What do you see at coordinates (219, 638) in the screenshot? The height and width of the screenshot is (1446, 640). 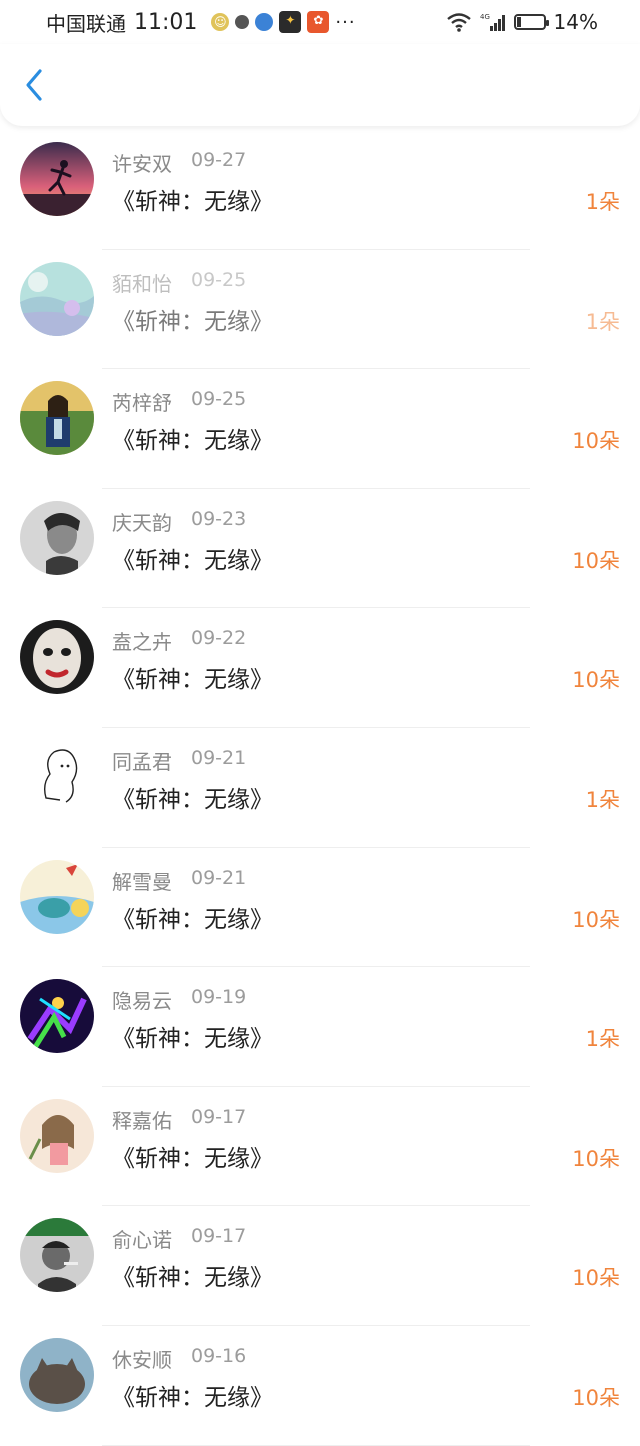 I see `date-label: 09-22` at bounding box center [219, 638].